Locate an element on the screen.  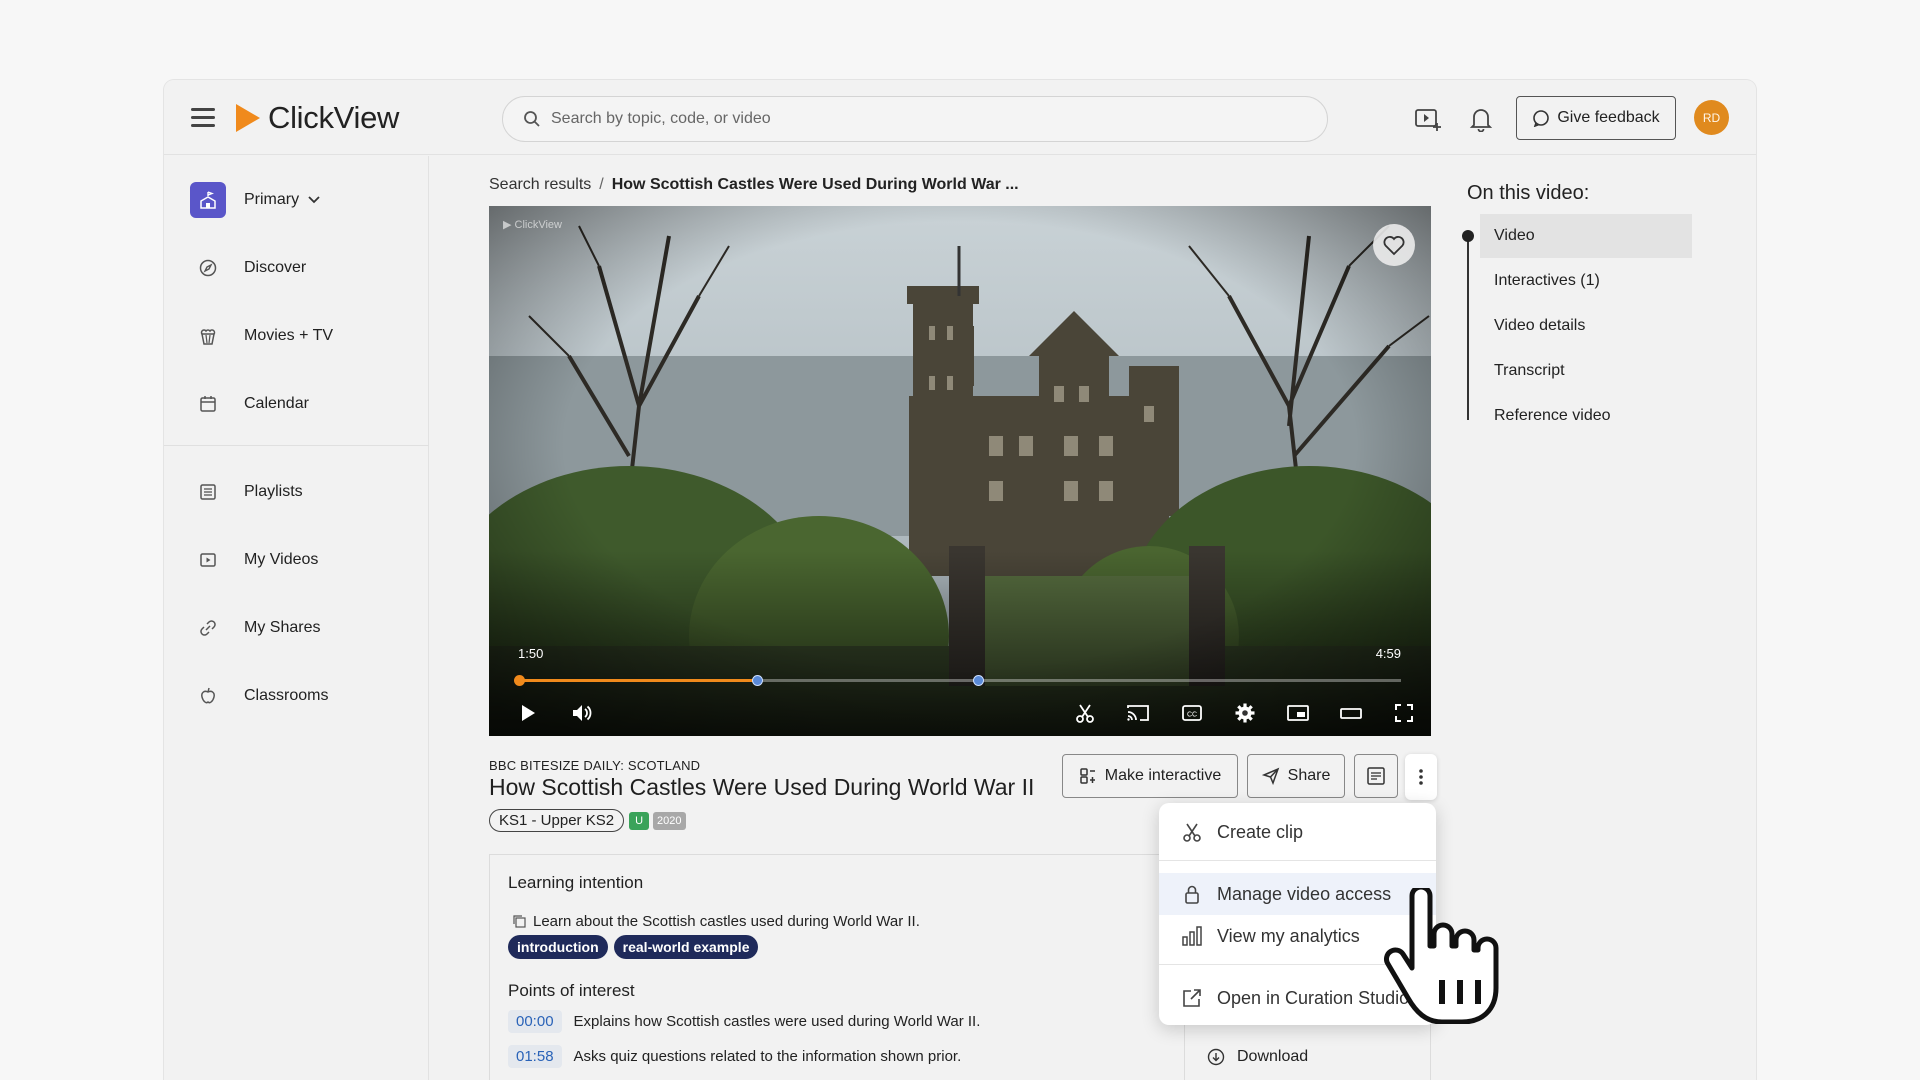
theater-icon is located at coordinates (1351, 713).